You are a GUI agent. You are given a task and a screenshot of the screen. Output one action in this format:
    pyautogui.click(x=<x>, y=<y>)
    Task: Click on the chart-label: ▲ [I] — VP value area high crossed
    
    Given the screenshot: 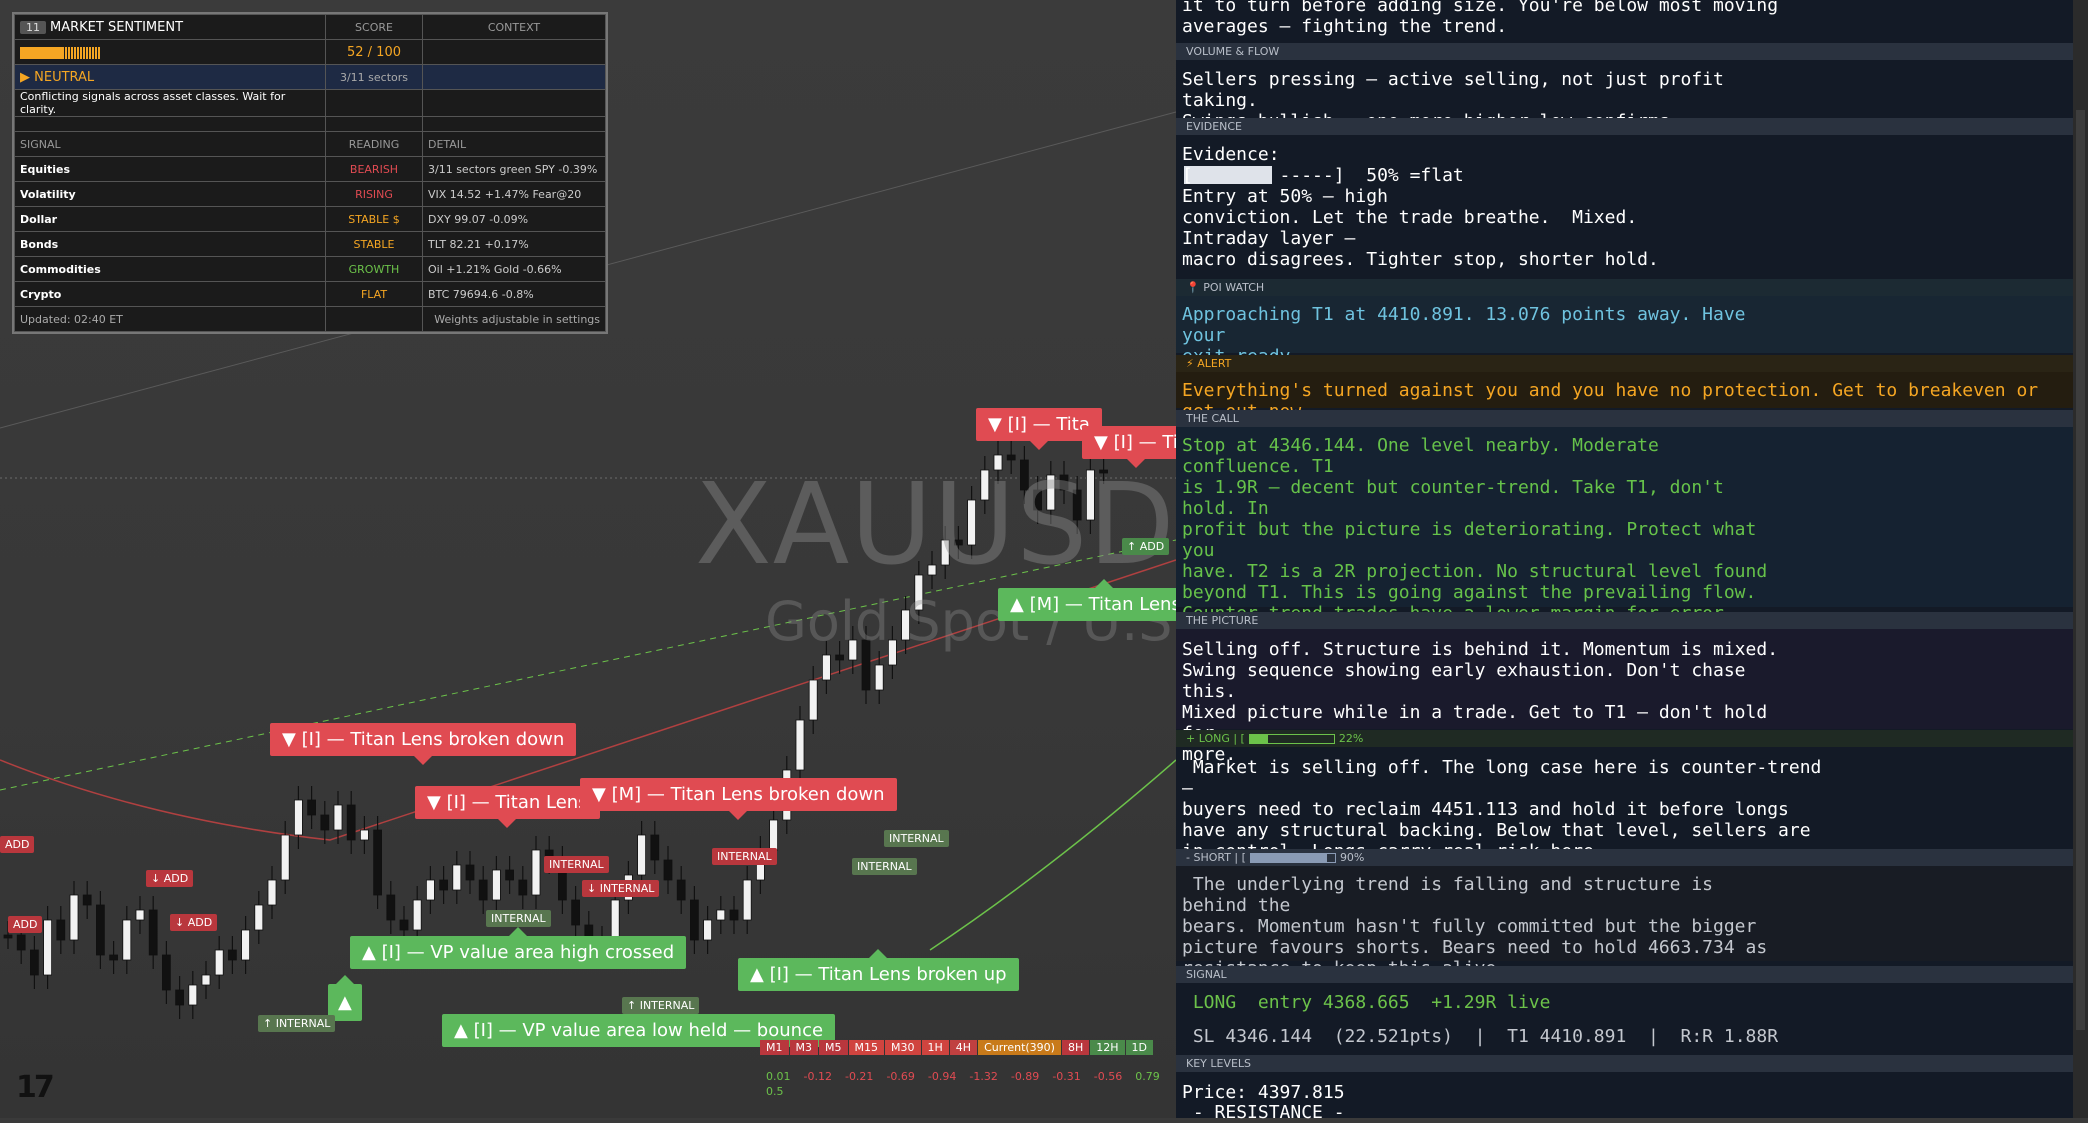 What is the action you would take?
    pyautogui.click(x=518, y=948)
    